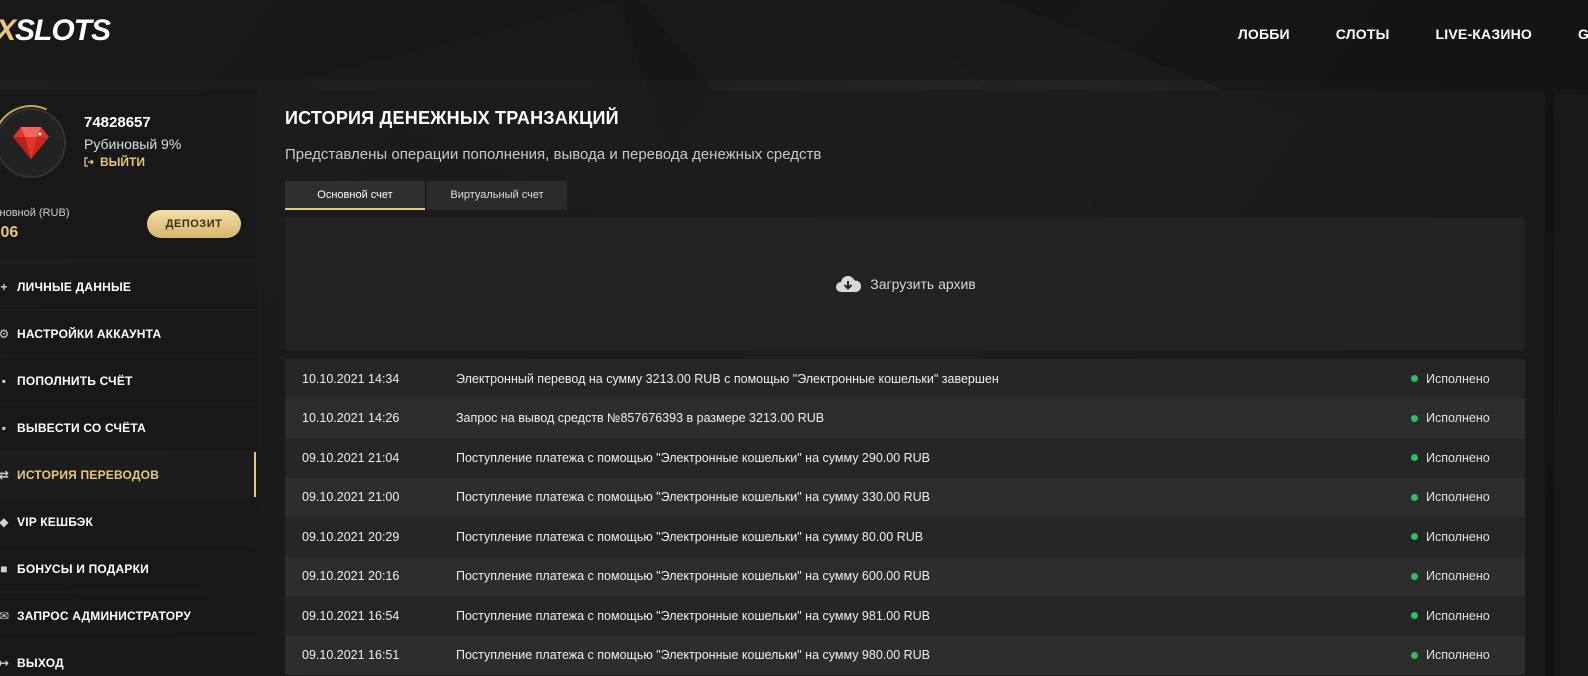  Describe the element at coordinates (355, 195) in the screenshot. I see `tab-main-account: Основной счет` at that location.